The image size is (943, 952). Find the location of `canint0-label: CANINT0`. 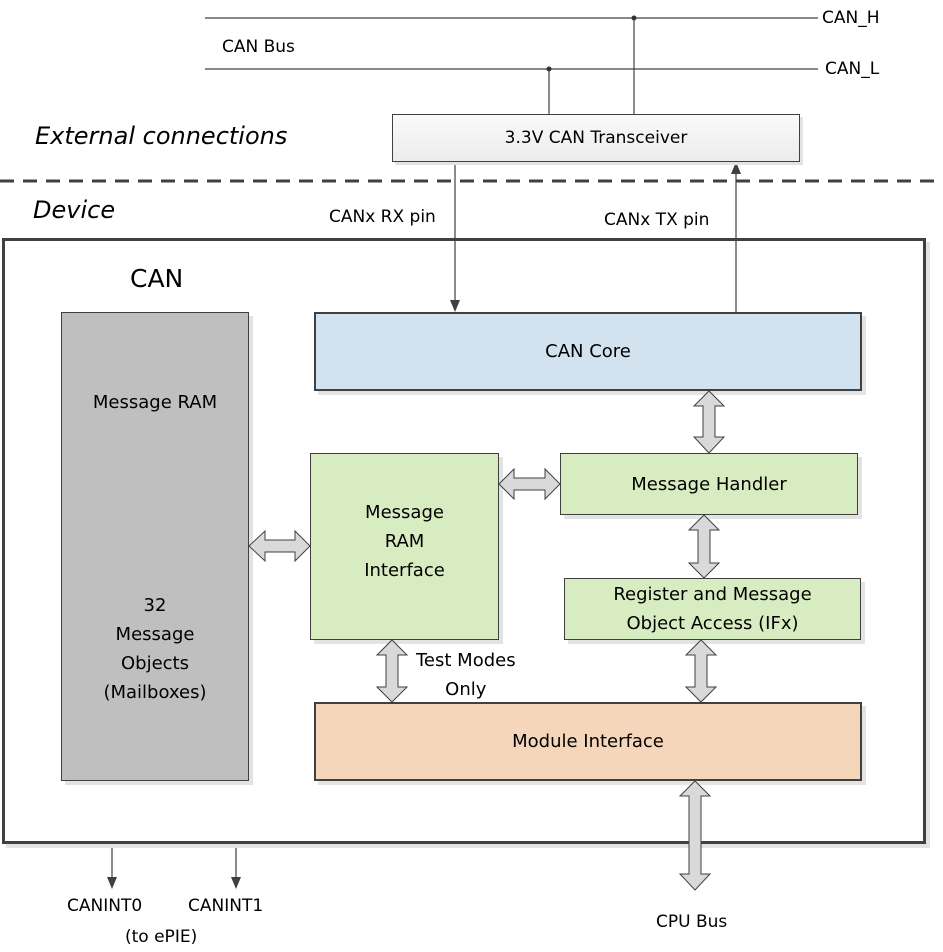

canint0-label: CANINT0 is located at coordinates (105, 906).